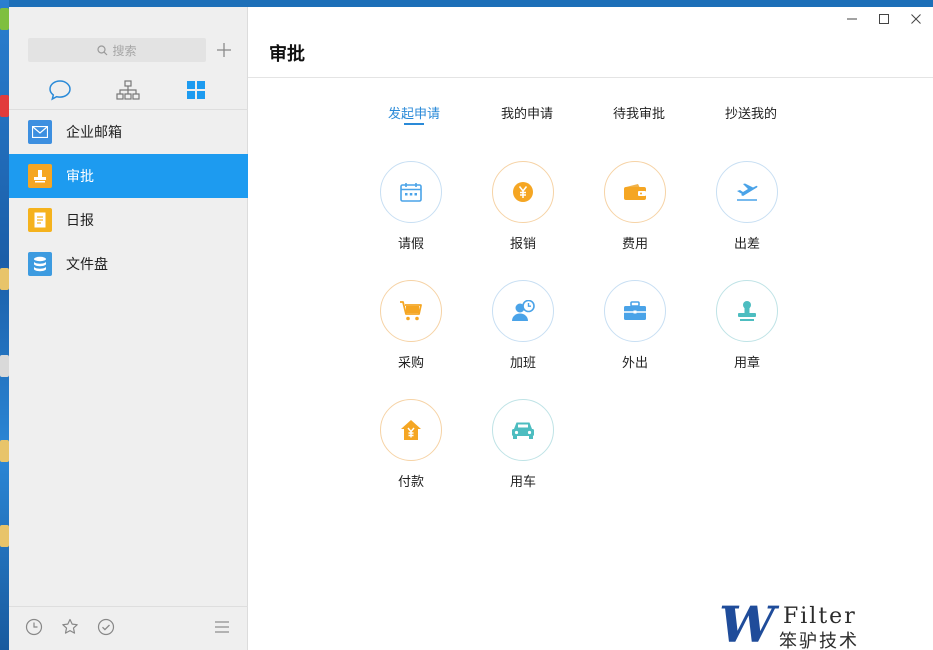  I want to click on app-leave: 请假, so click(411, 211).